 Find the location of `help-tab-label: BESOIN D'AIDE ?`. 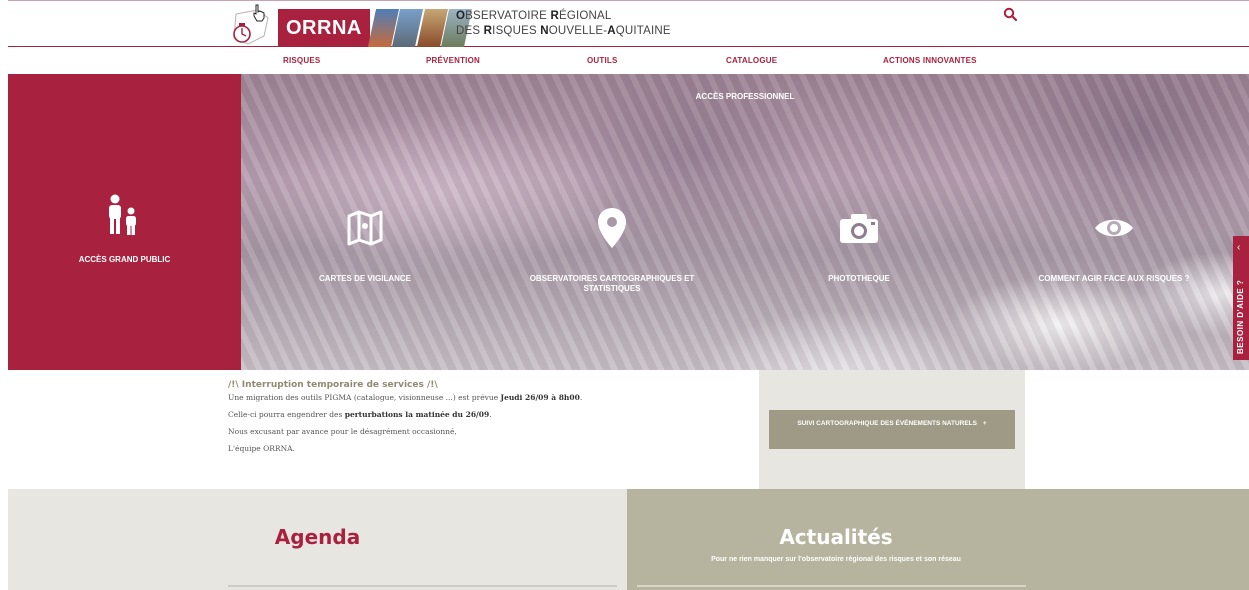

help-tab-label: BESOIN D'AIDE ? is located at coordinates (1240, 316).